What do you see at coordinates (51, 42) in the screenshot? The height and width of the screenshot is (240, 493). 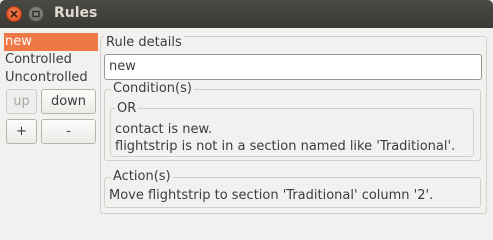 I see `rule-list-item: new` at bounding box center [51, 42].